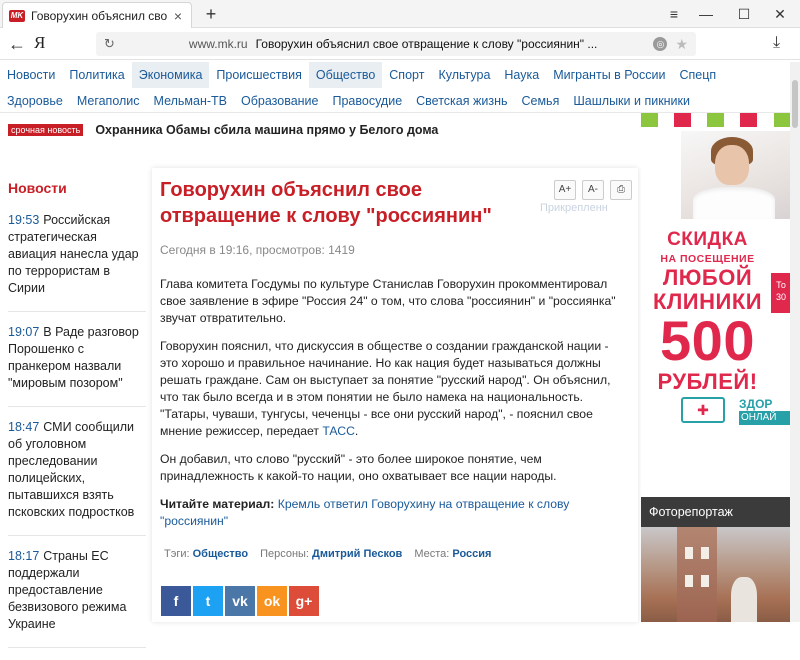 This screenshot has width=800, height=660. I want to click on browser-tab: MK Говорухин объяснил сво ×, so click(97, 15).